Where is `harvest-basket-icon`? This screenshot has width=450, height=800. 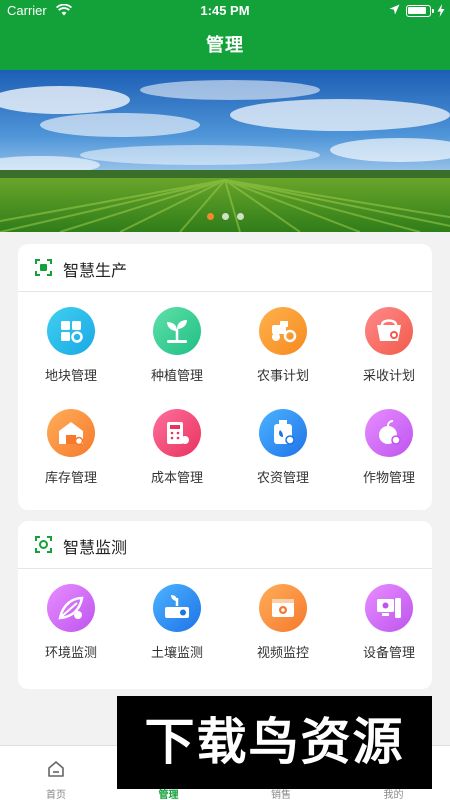
harvest-basket-icon is located at coordinates (389, 331).